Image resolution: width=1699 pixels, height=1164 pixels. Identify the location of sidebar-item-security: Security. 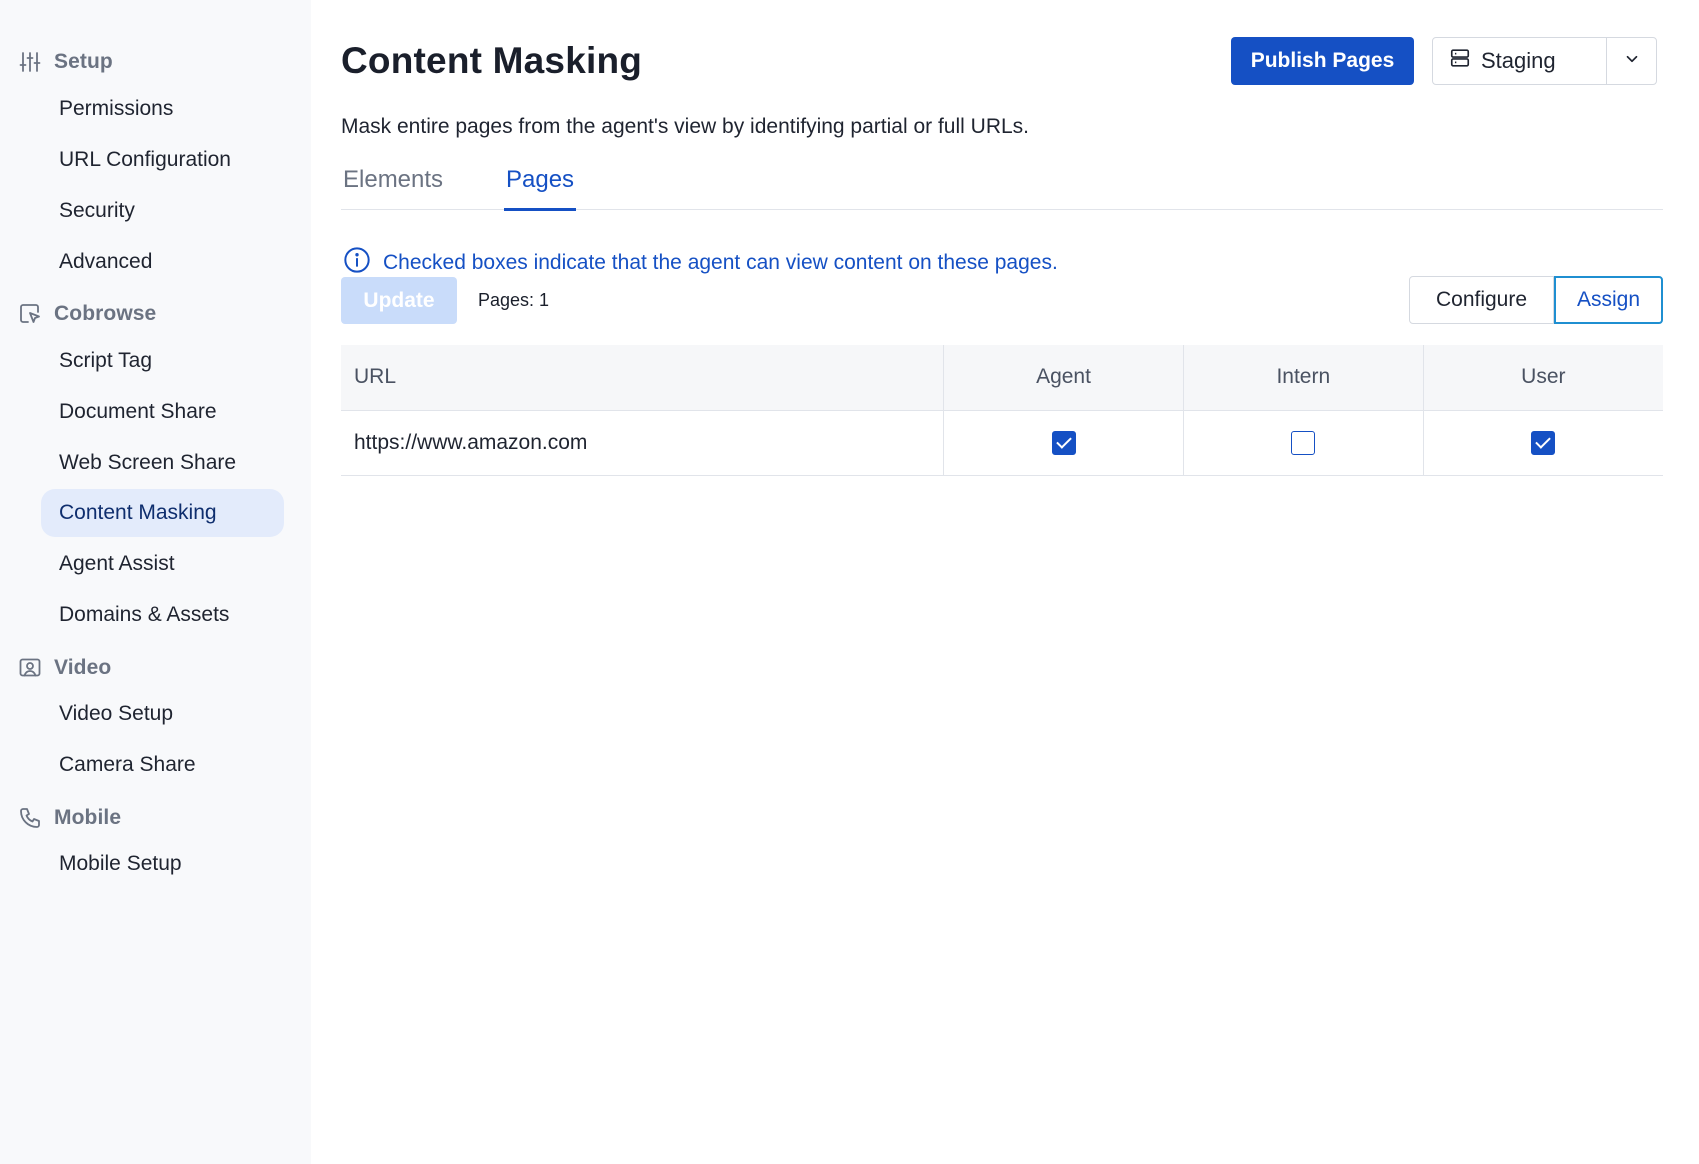
(162, 211).